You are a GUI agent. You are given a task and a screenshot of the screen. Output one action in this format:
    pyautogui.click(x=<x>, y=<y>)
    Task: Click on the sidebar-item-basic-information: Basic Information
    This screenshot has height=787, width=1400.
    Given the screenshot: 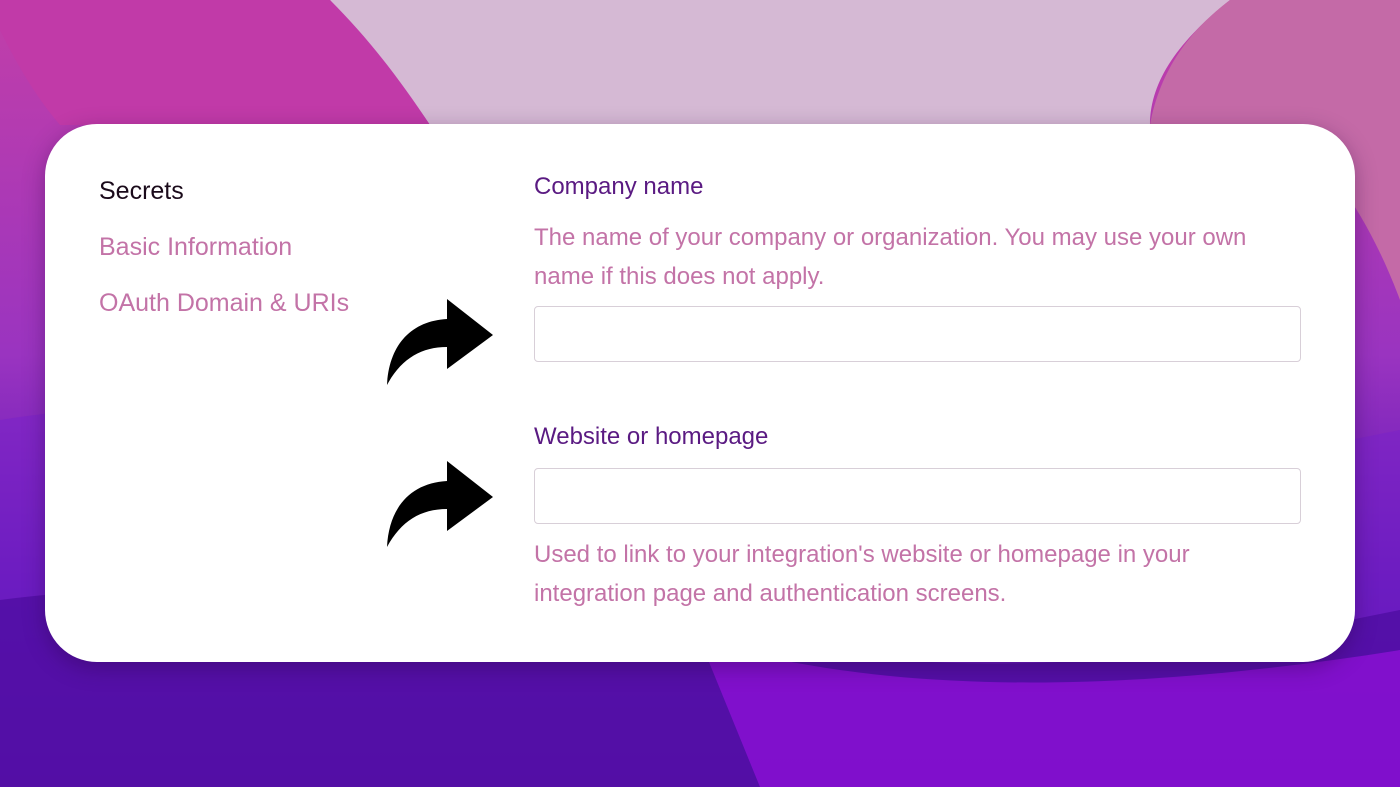 What is the action you would take?
    pyautogui.click(x=249, y=247)
    